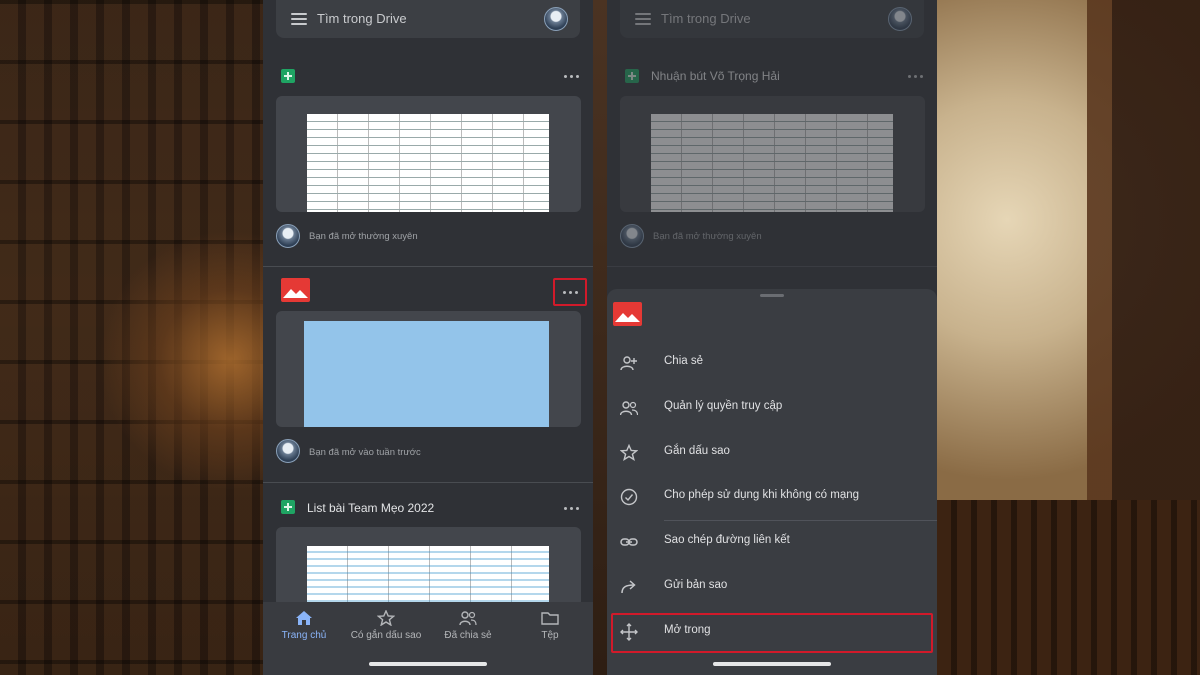 This screenshot has width=1200, height=675. What do you see at coordinates (550, 618) in the screenshot?
I see `folder-icon` at bounding box center [550, 618].